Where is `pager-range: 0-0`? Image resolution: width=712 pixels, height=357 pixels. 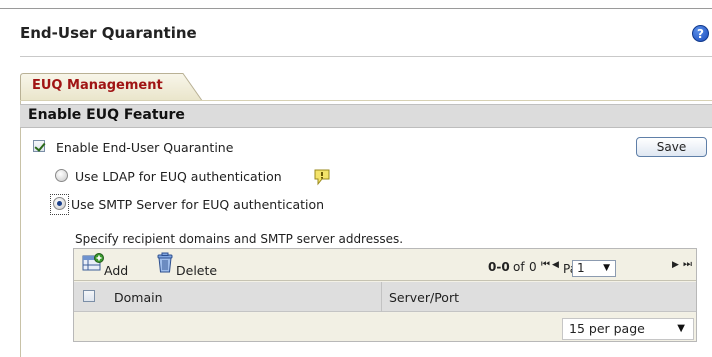
pager-range: 0-0 is located at coordinates (499, 267).